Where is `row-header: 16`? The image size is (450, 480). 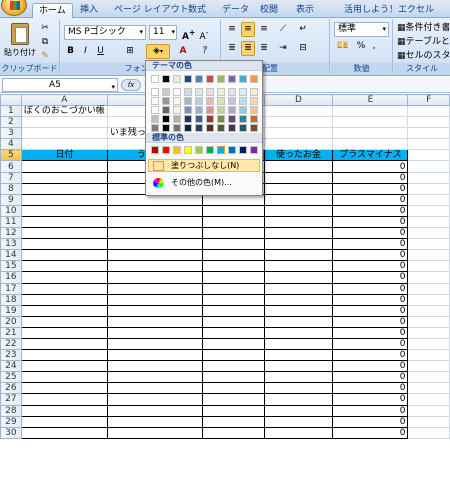
row-header: 16 is located at coordinates (11, 277).